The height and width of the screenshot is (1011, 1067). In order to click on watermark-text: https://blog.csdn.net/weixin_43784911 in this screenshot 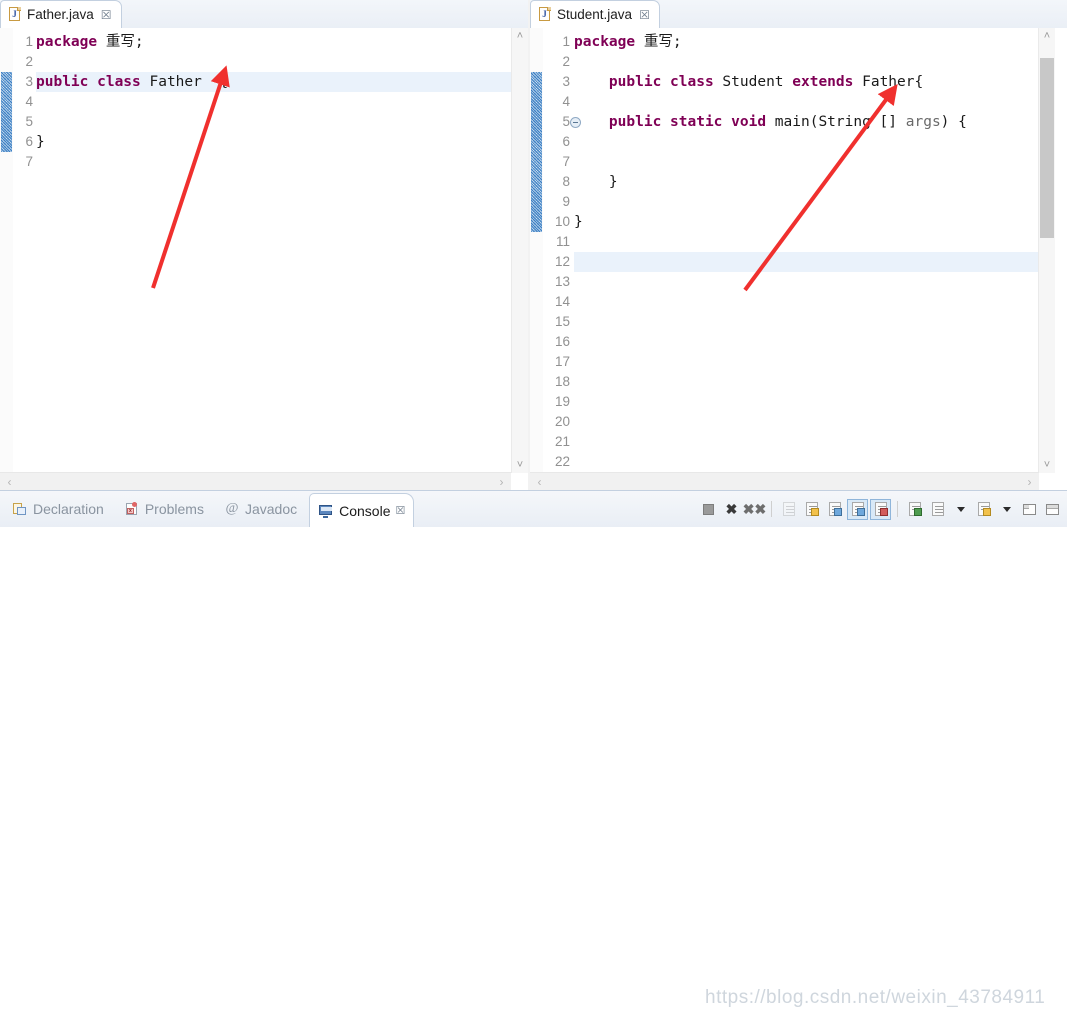, I will do `click(875, 997)`.